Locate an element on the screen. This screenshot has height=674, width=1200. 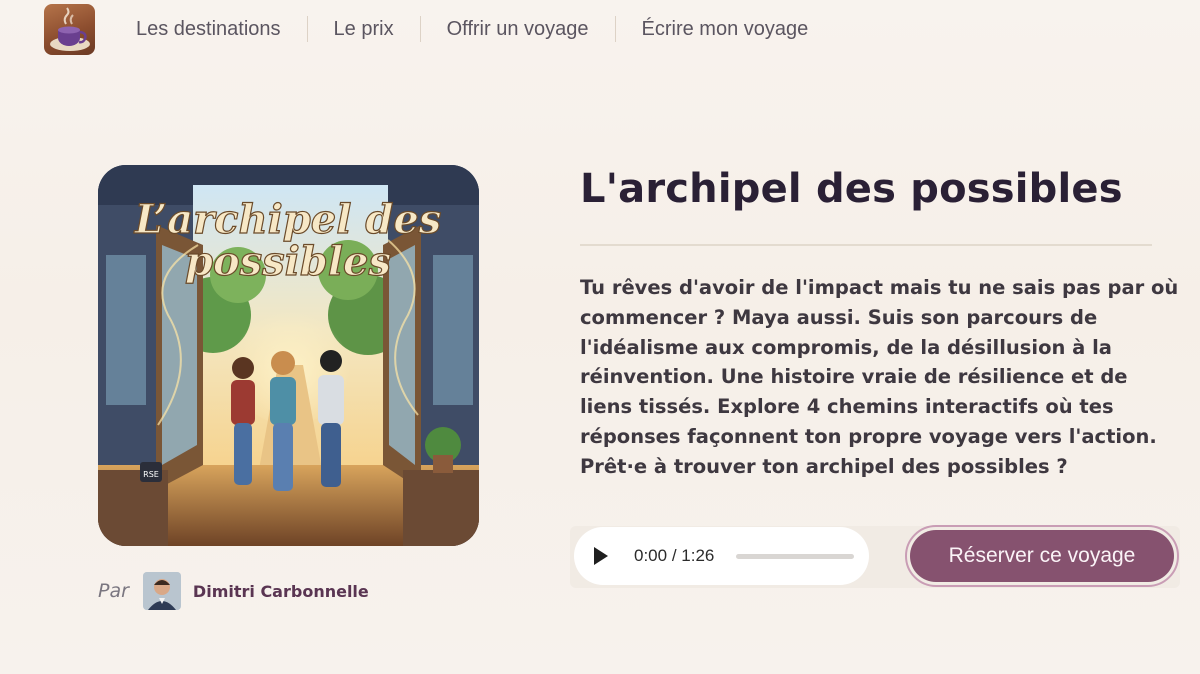
avatar is located at coordinates (161, 591).